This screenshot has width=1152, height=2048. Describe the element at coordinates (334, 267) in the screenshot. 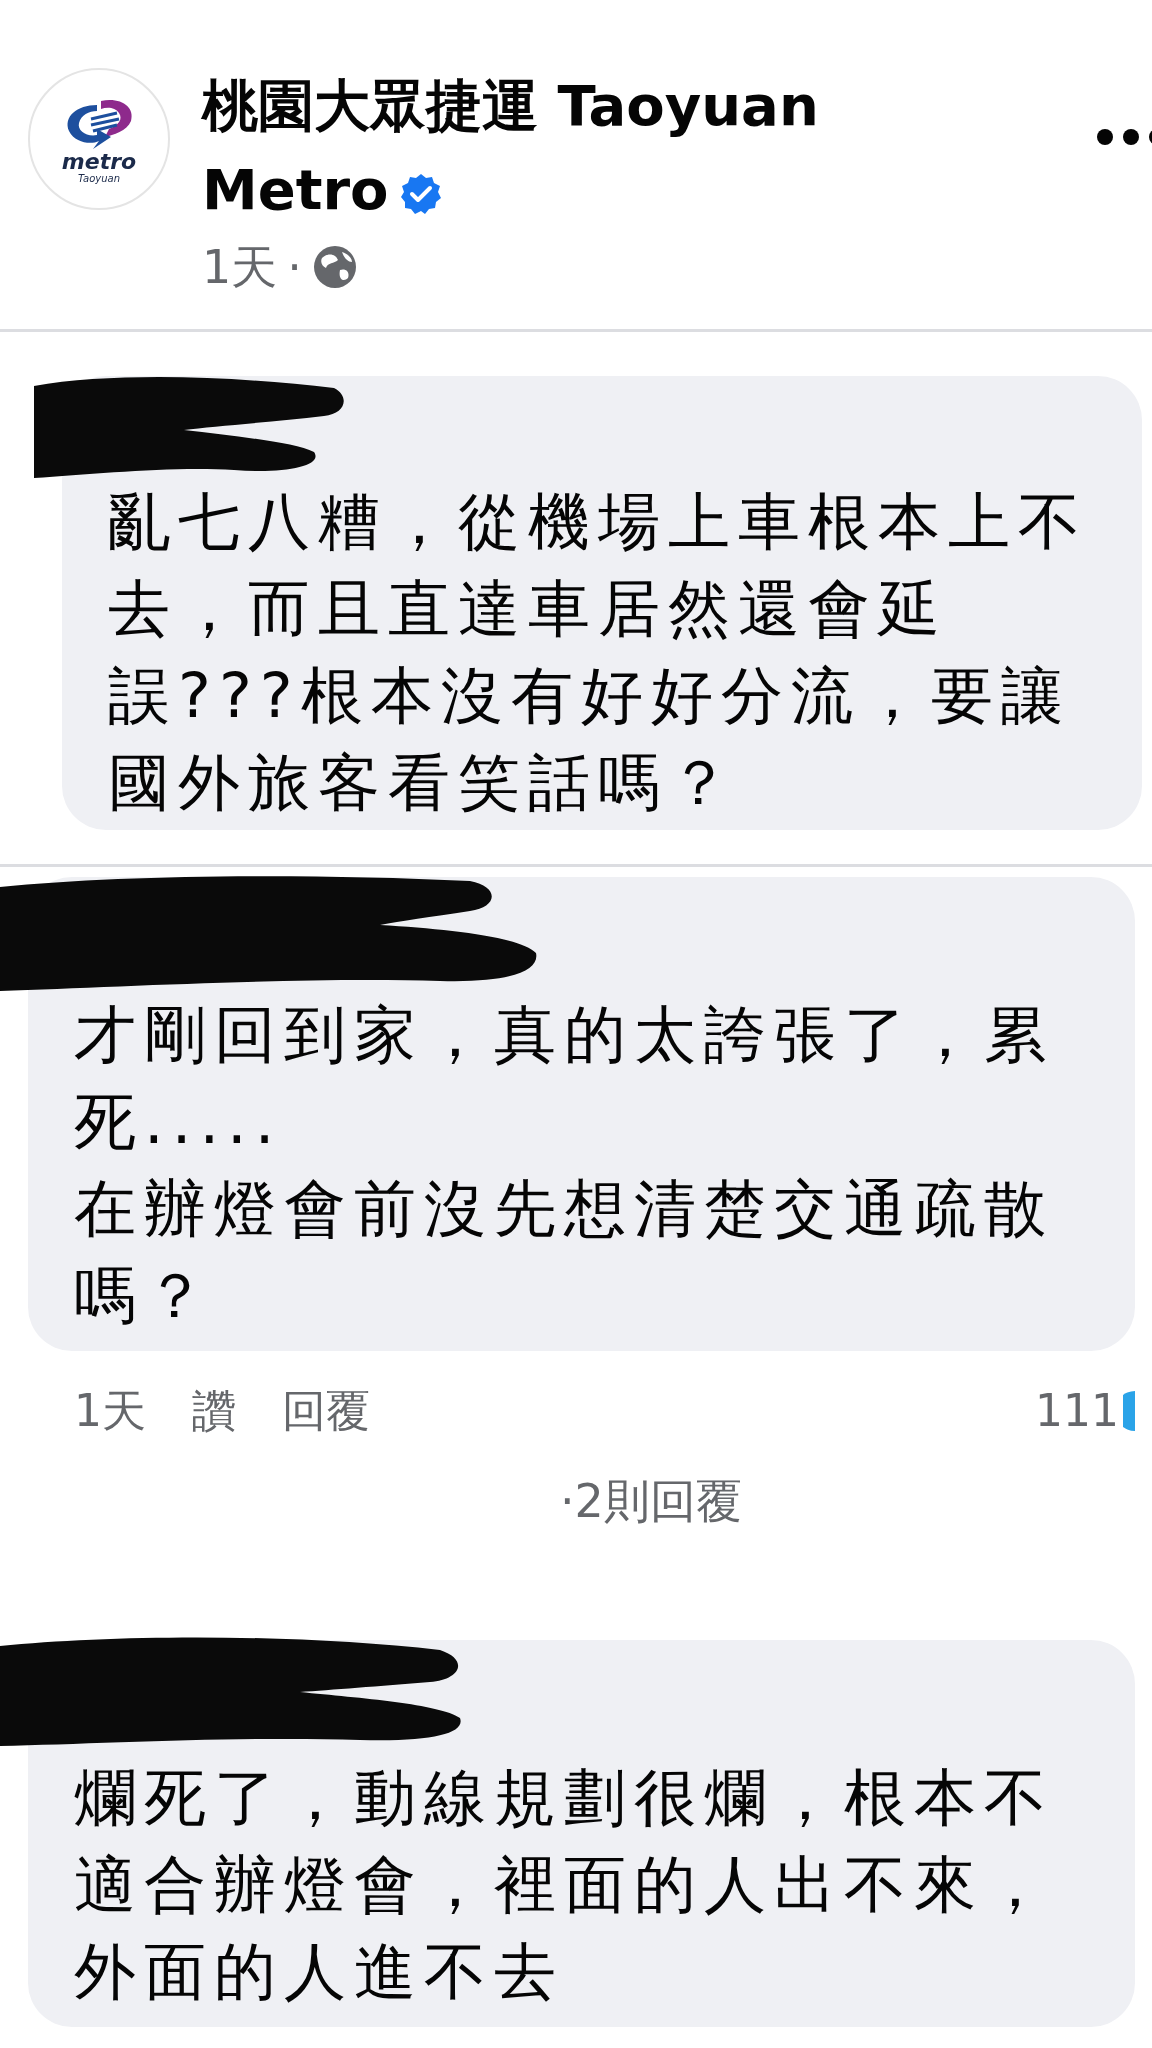

I see `globe-icon` at that location.